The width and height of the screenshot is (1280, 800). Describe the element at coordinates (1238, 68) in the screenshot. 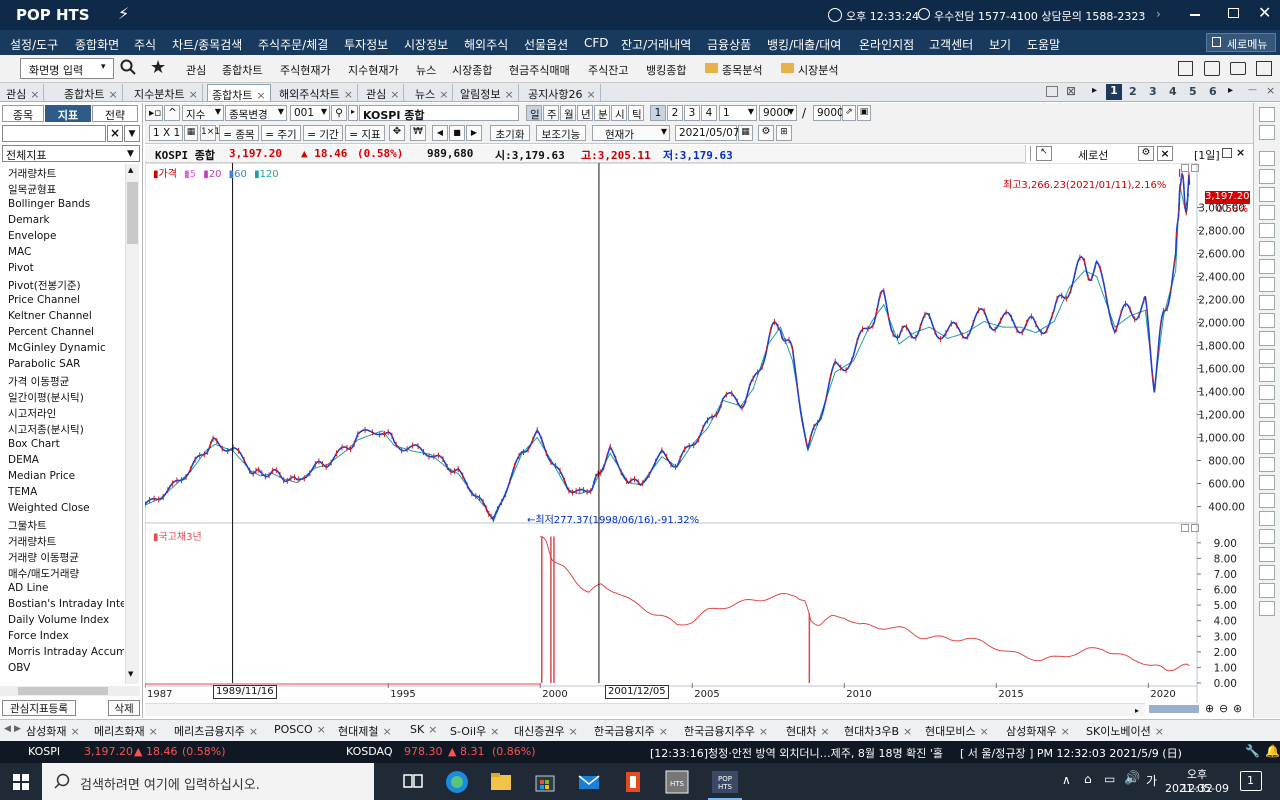

I see `print-icon` at that location.